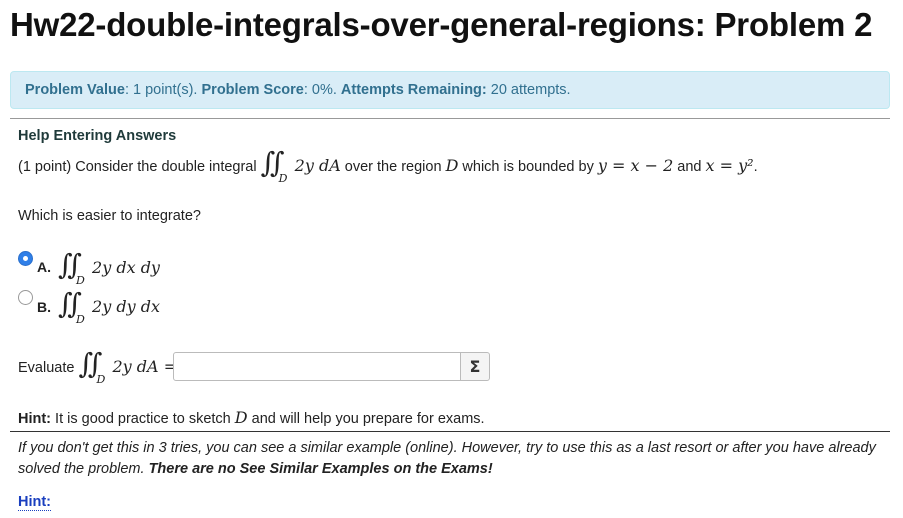 This screenshot has width=903, height=518. What do you see at coordinates (393, 166) in the screenshot?
I see `problem-mid: over the region` at bounding box center [393, 166].